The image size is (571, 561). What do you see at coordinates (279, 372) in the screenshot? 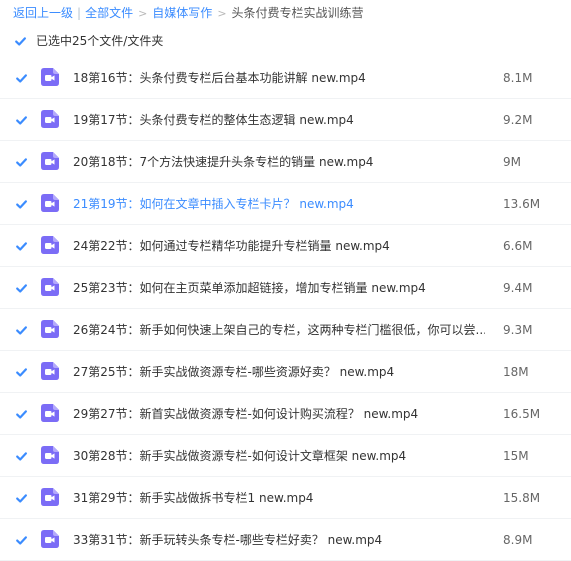
I see `file-name: 27第25节：新手实战做资源专栏-哪些资源好卖？ new.mp4` at bounding box center [279, 372].